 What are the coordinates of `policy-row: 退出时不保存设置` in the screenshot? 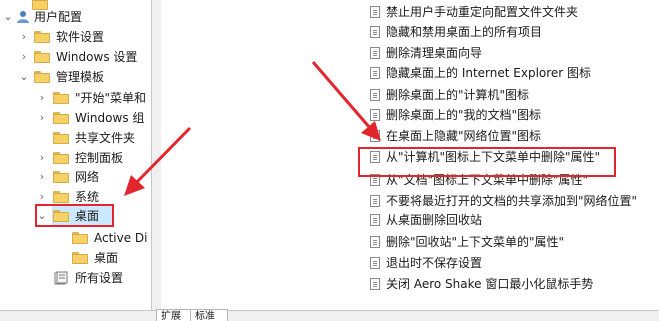 It's located at (410, 263).